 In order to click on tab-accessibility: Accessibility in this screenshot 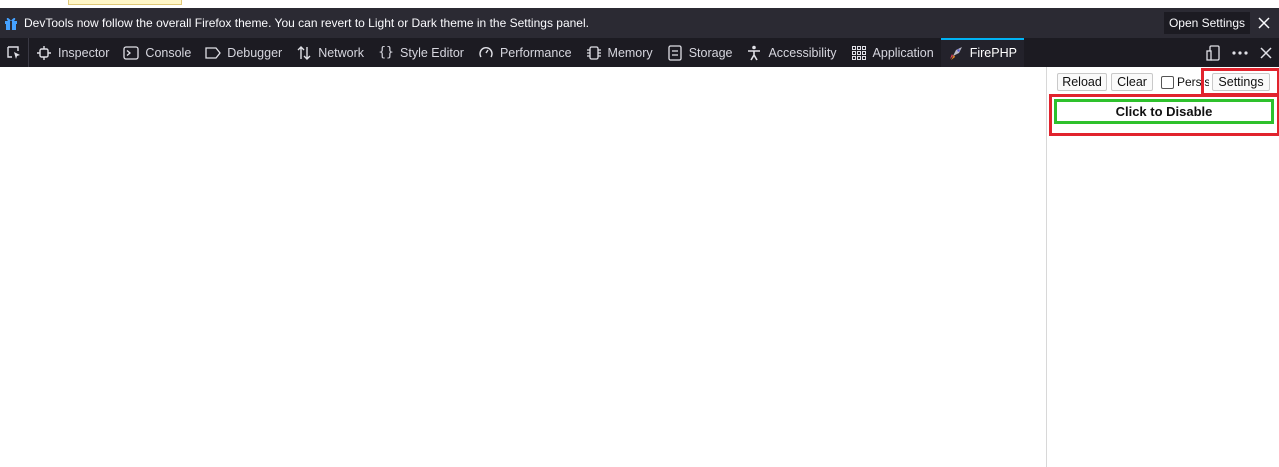, I will do `click(791, 52)`.